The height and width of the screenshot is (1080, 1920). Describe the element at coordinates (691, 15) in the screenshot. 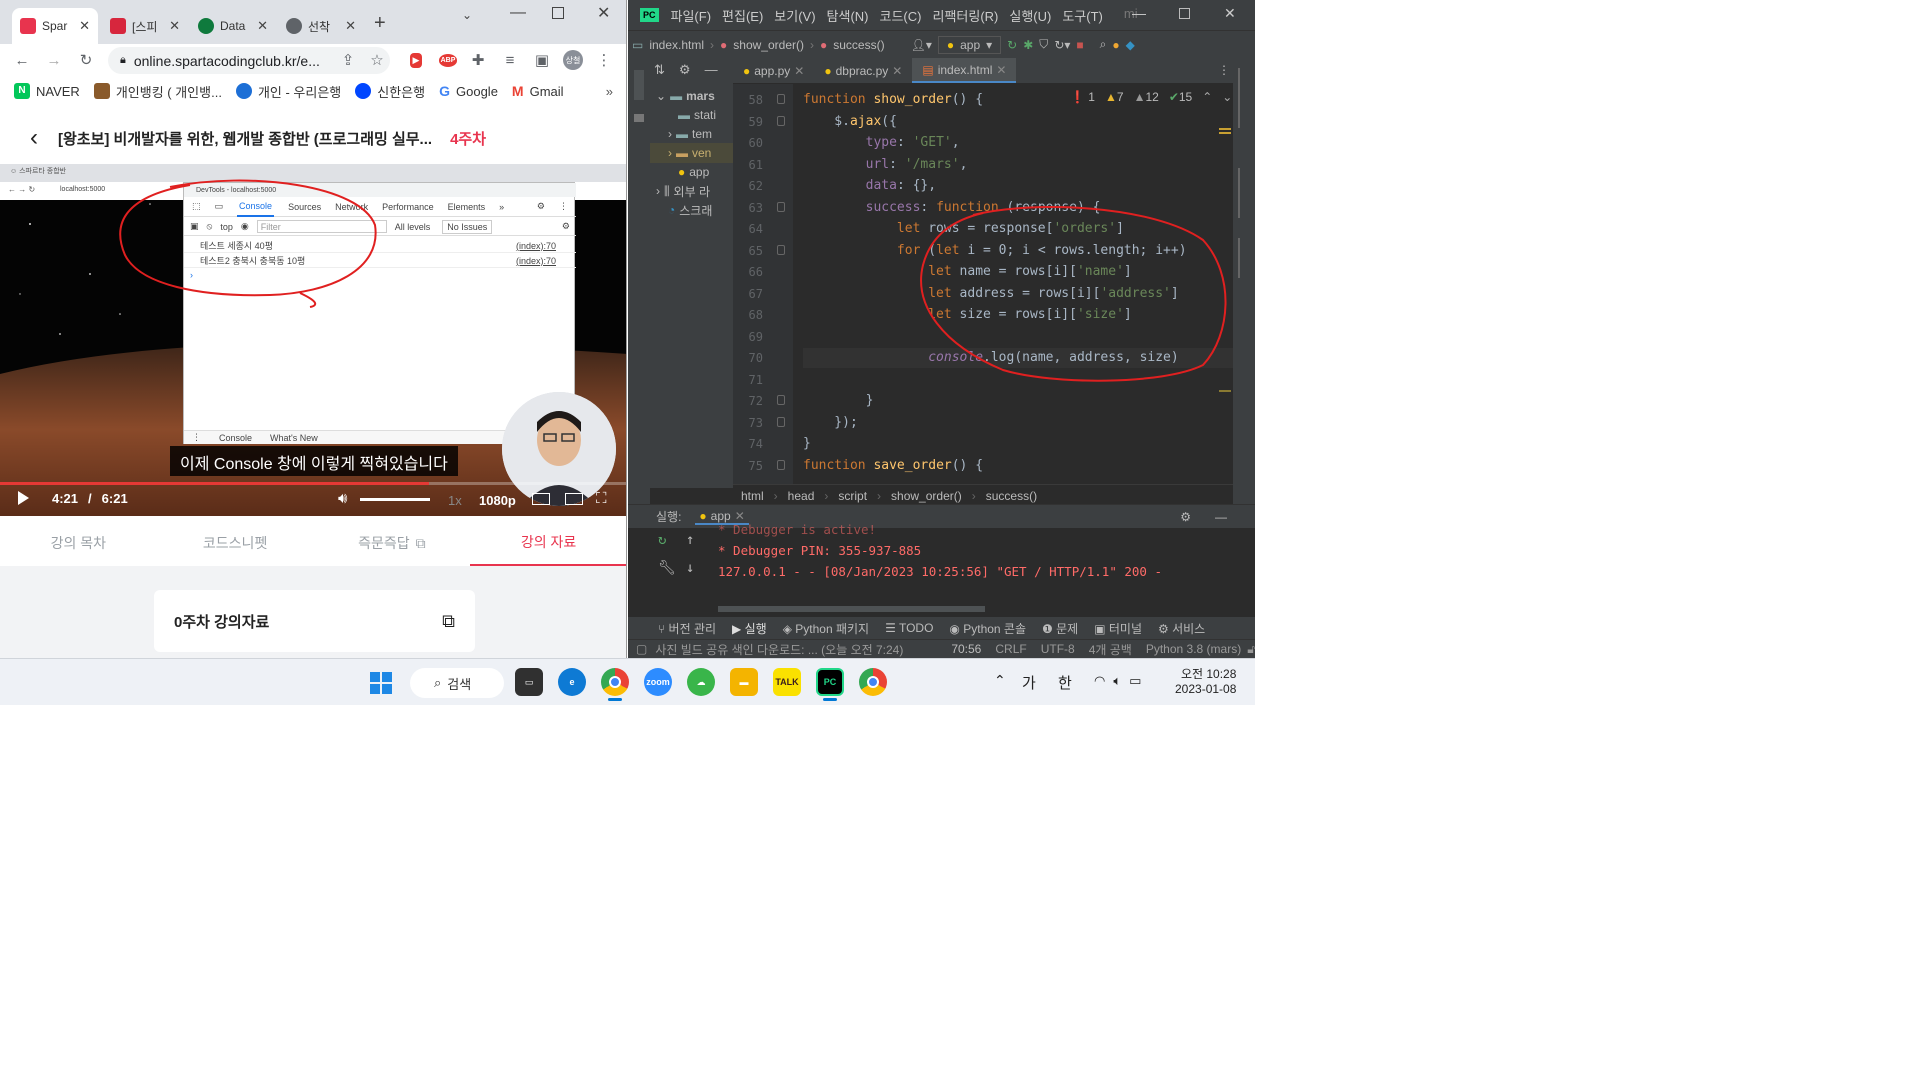

I see `menu-file: 파일(F)` at that location.